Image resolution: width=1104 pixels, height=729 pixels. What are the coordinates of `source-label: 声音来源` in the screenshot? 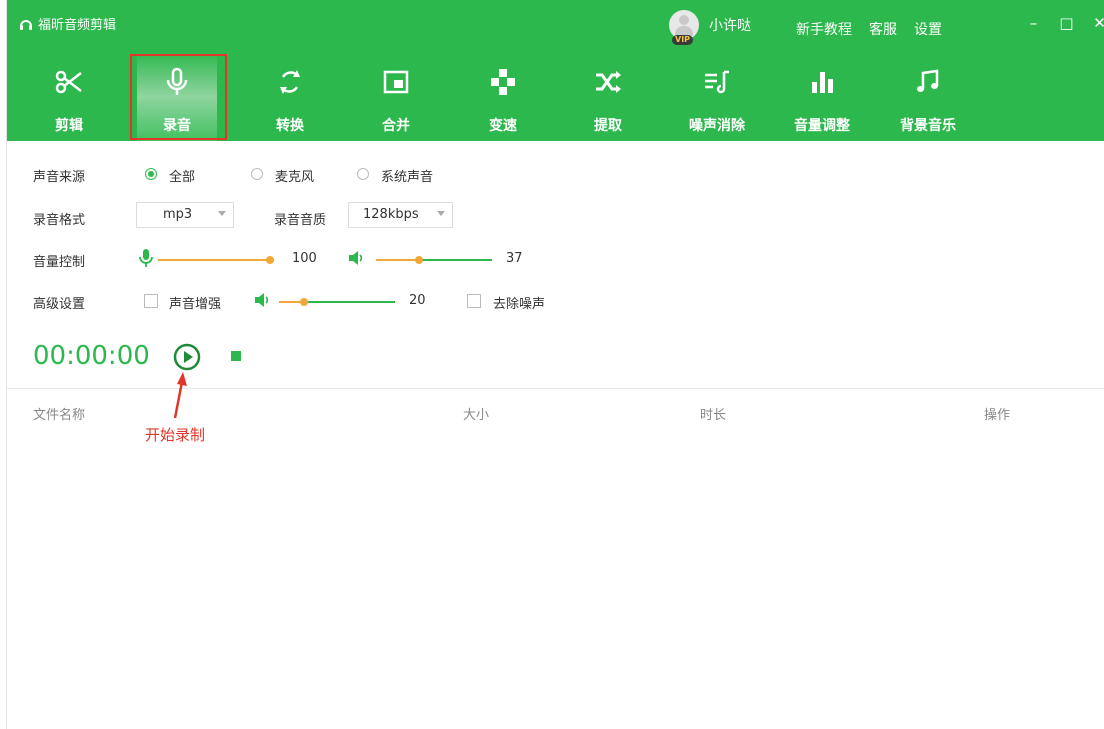 It's located at (59, 177).